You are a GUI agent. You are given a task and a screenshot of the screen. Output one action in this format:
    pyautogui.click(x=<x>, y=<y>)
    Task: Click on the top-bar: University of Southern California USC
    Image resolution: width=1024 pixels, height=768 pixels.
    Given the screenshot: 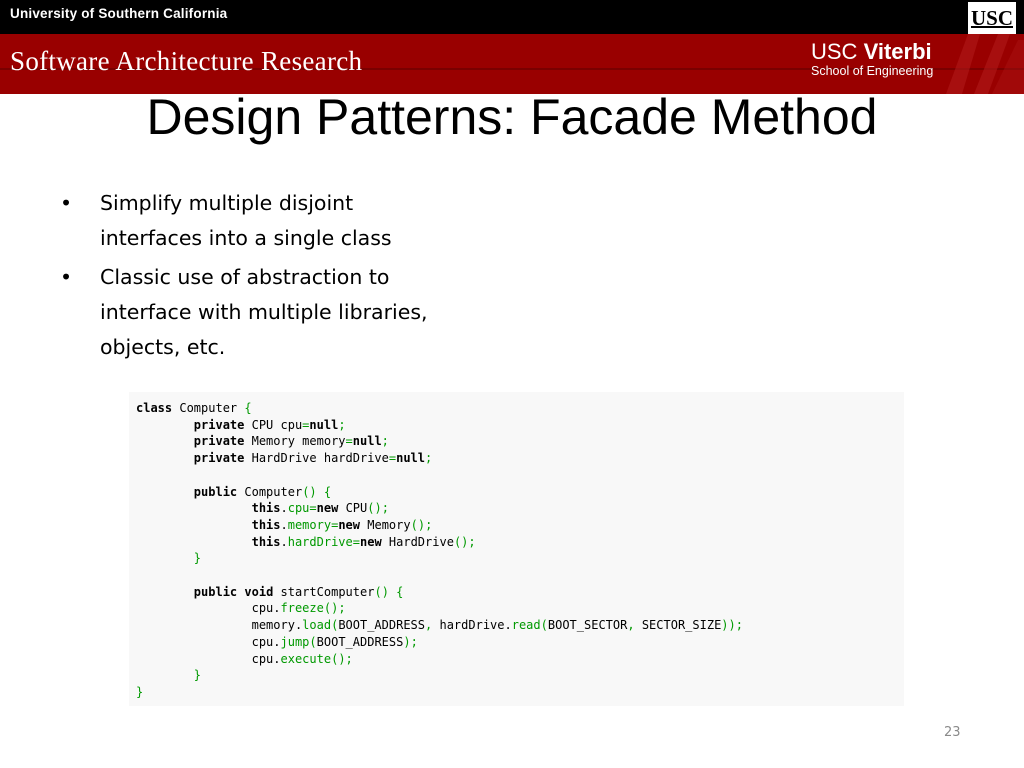 What is the action you would take?
    pyautogui.click(x=512, y=17)
    